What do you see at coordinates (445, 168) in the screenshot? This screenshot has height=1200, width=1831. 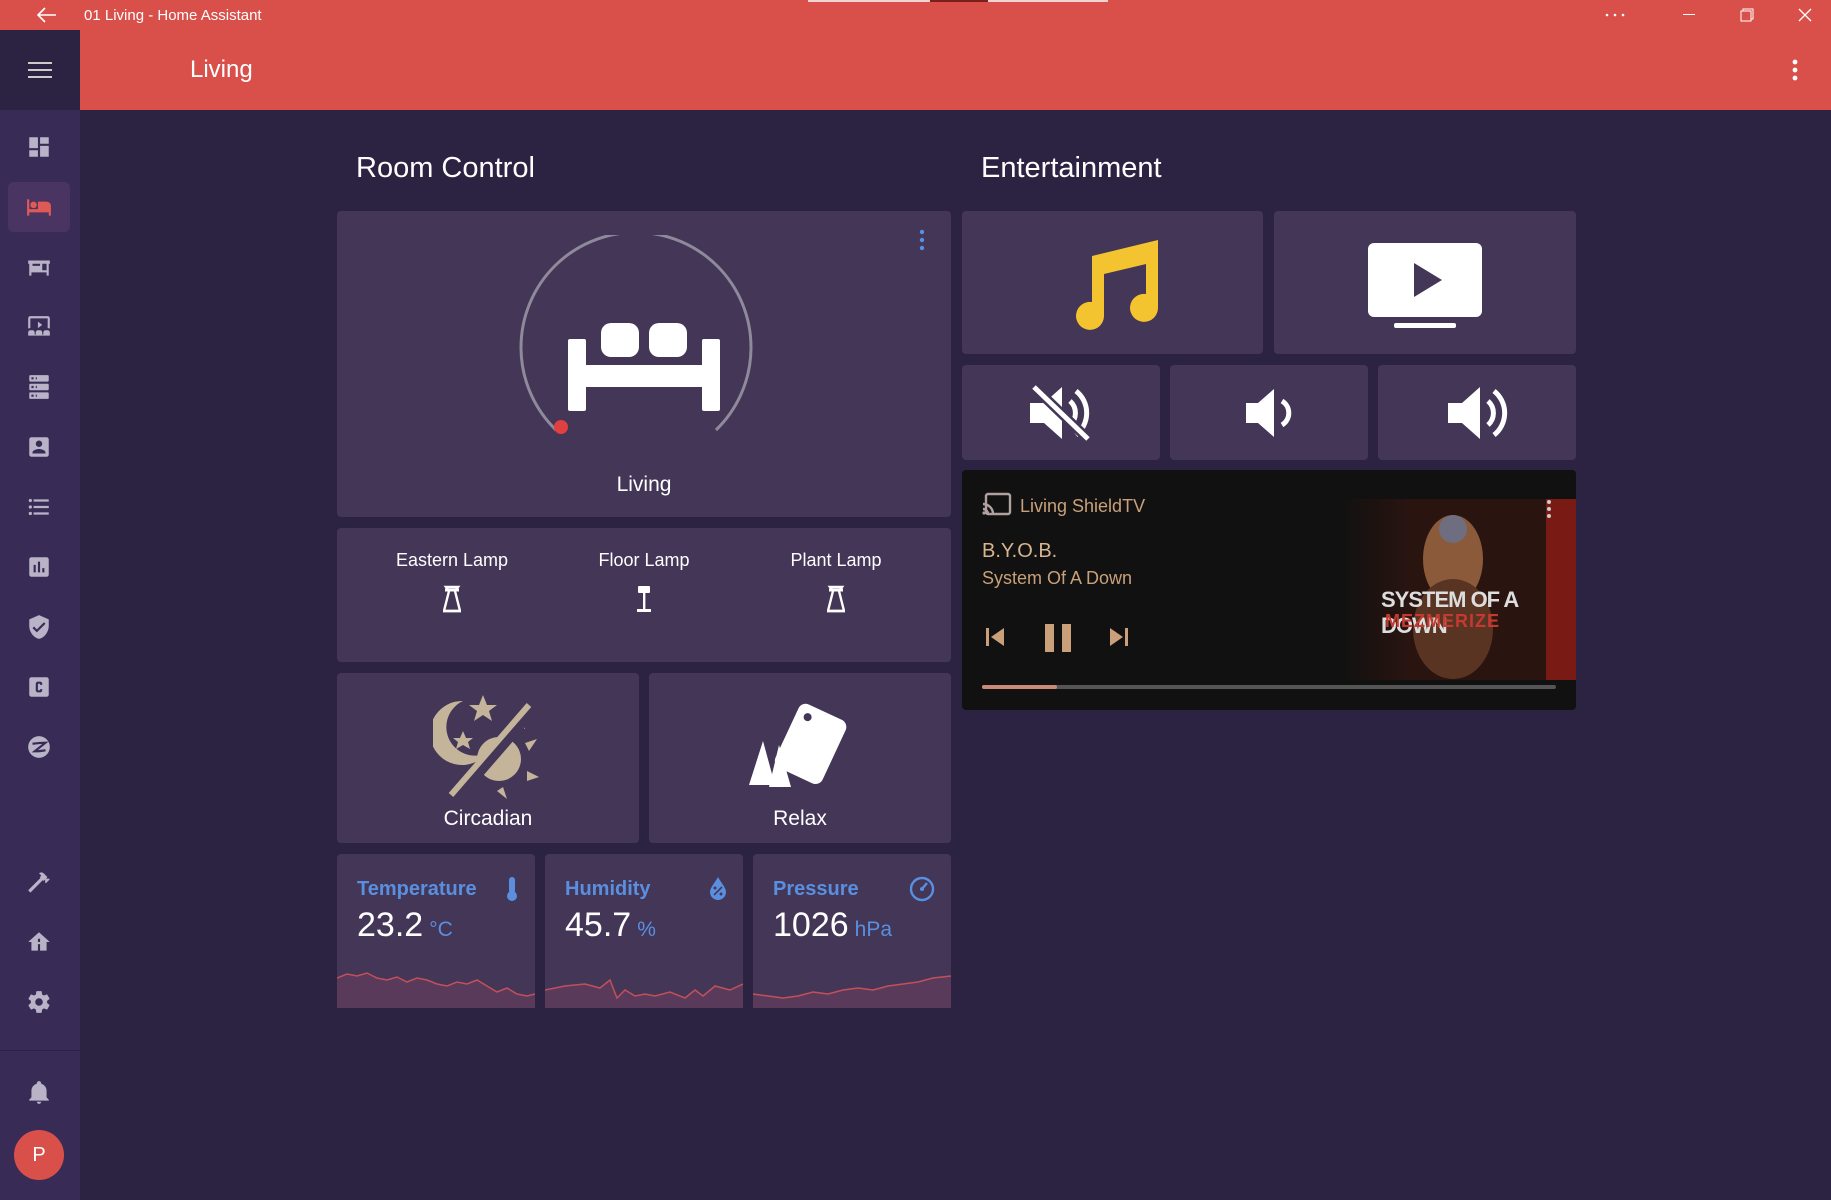 I see `room-control-title: Room Control` at bounding box center [445, 168].